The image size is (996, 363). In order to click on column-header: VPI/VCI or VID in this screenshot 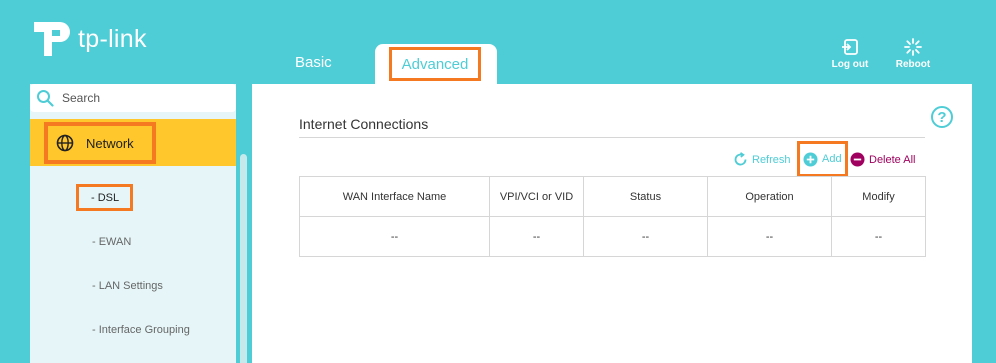, I will do `click(536, 196)`.